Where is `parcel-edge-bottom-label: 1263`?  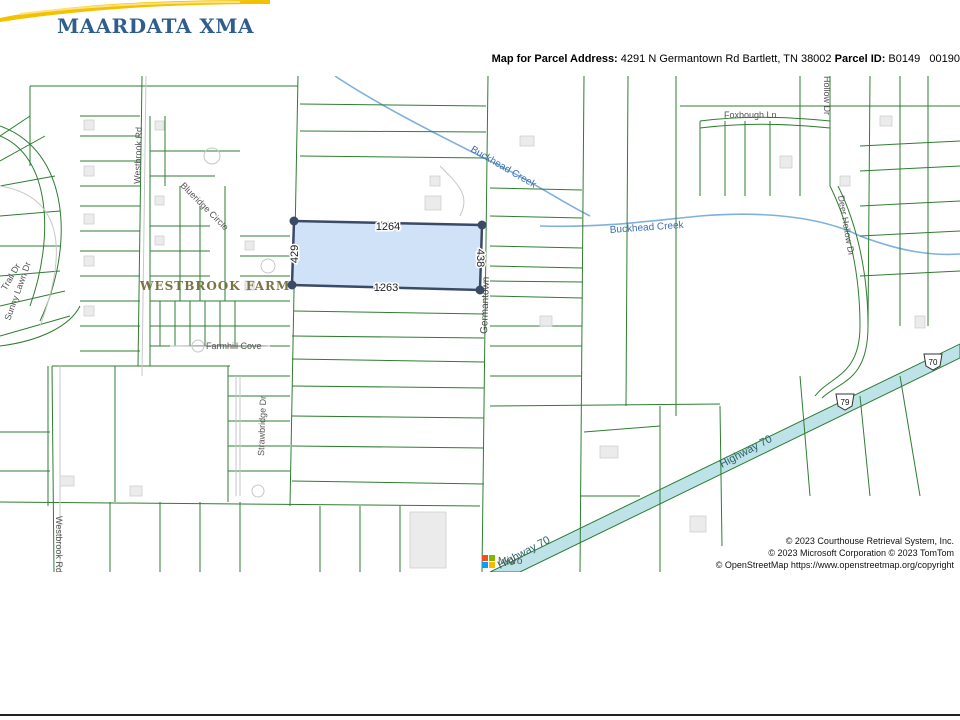
parcel-edge-bottom-label: 1263 is located at coordinates (386, 288).